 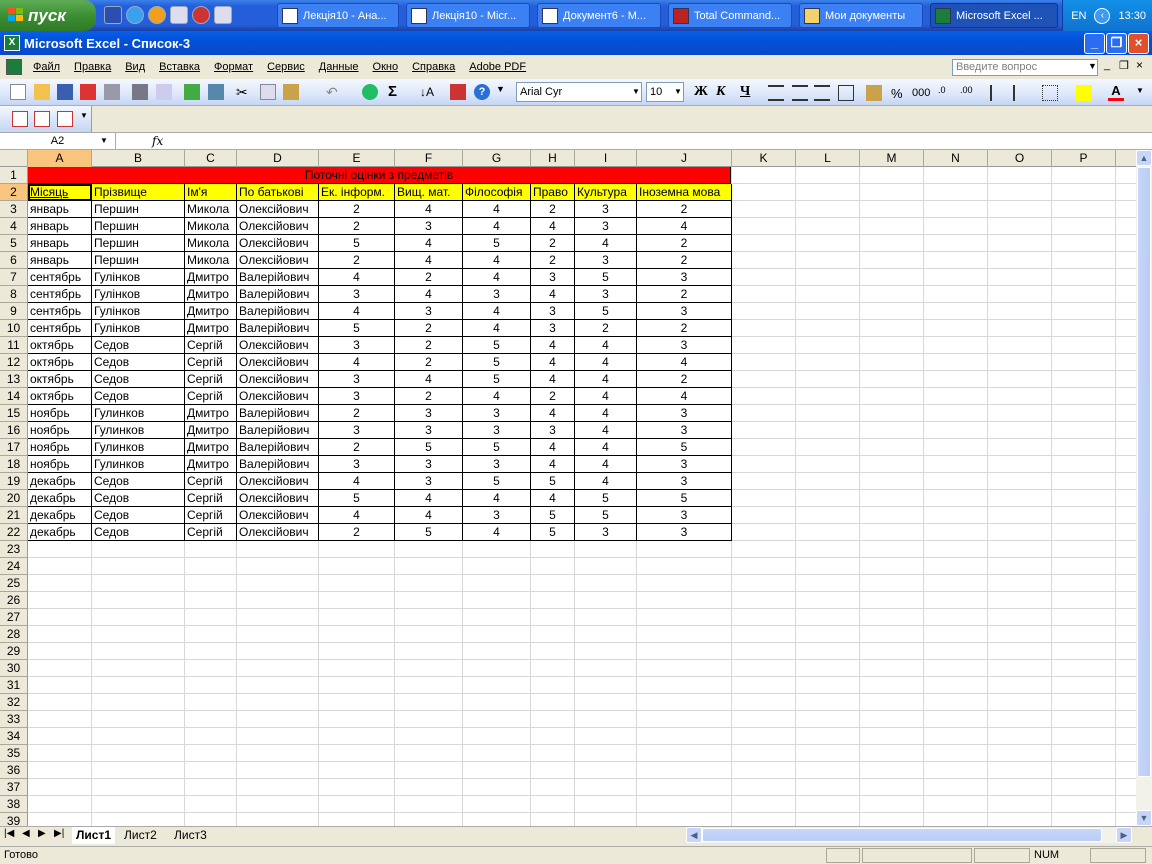 I want to click on scroll-left-button: ◀, so click(x=694, y=835).